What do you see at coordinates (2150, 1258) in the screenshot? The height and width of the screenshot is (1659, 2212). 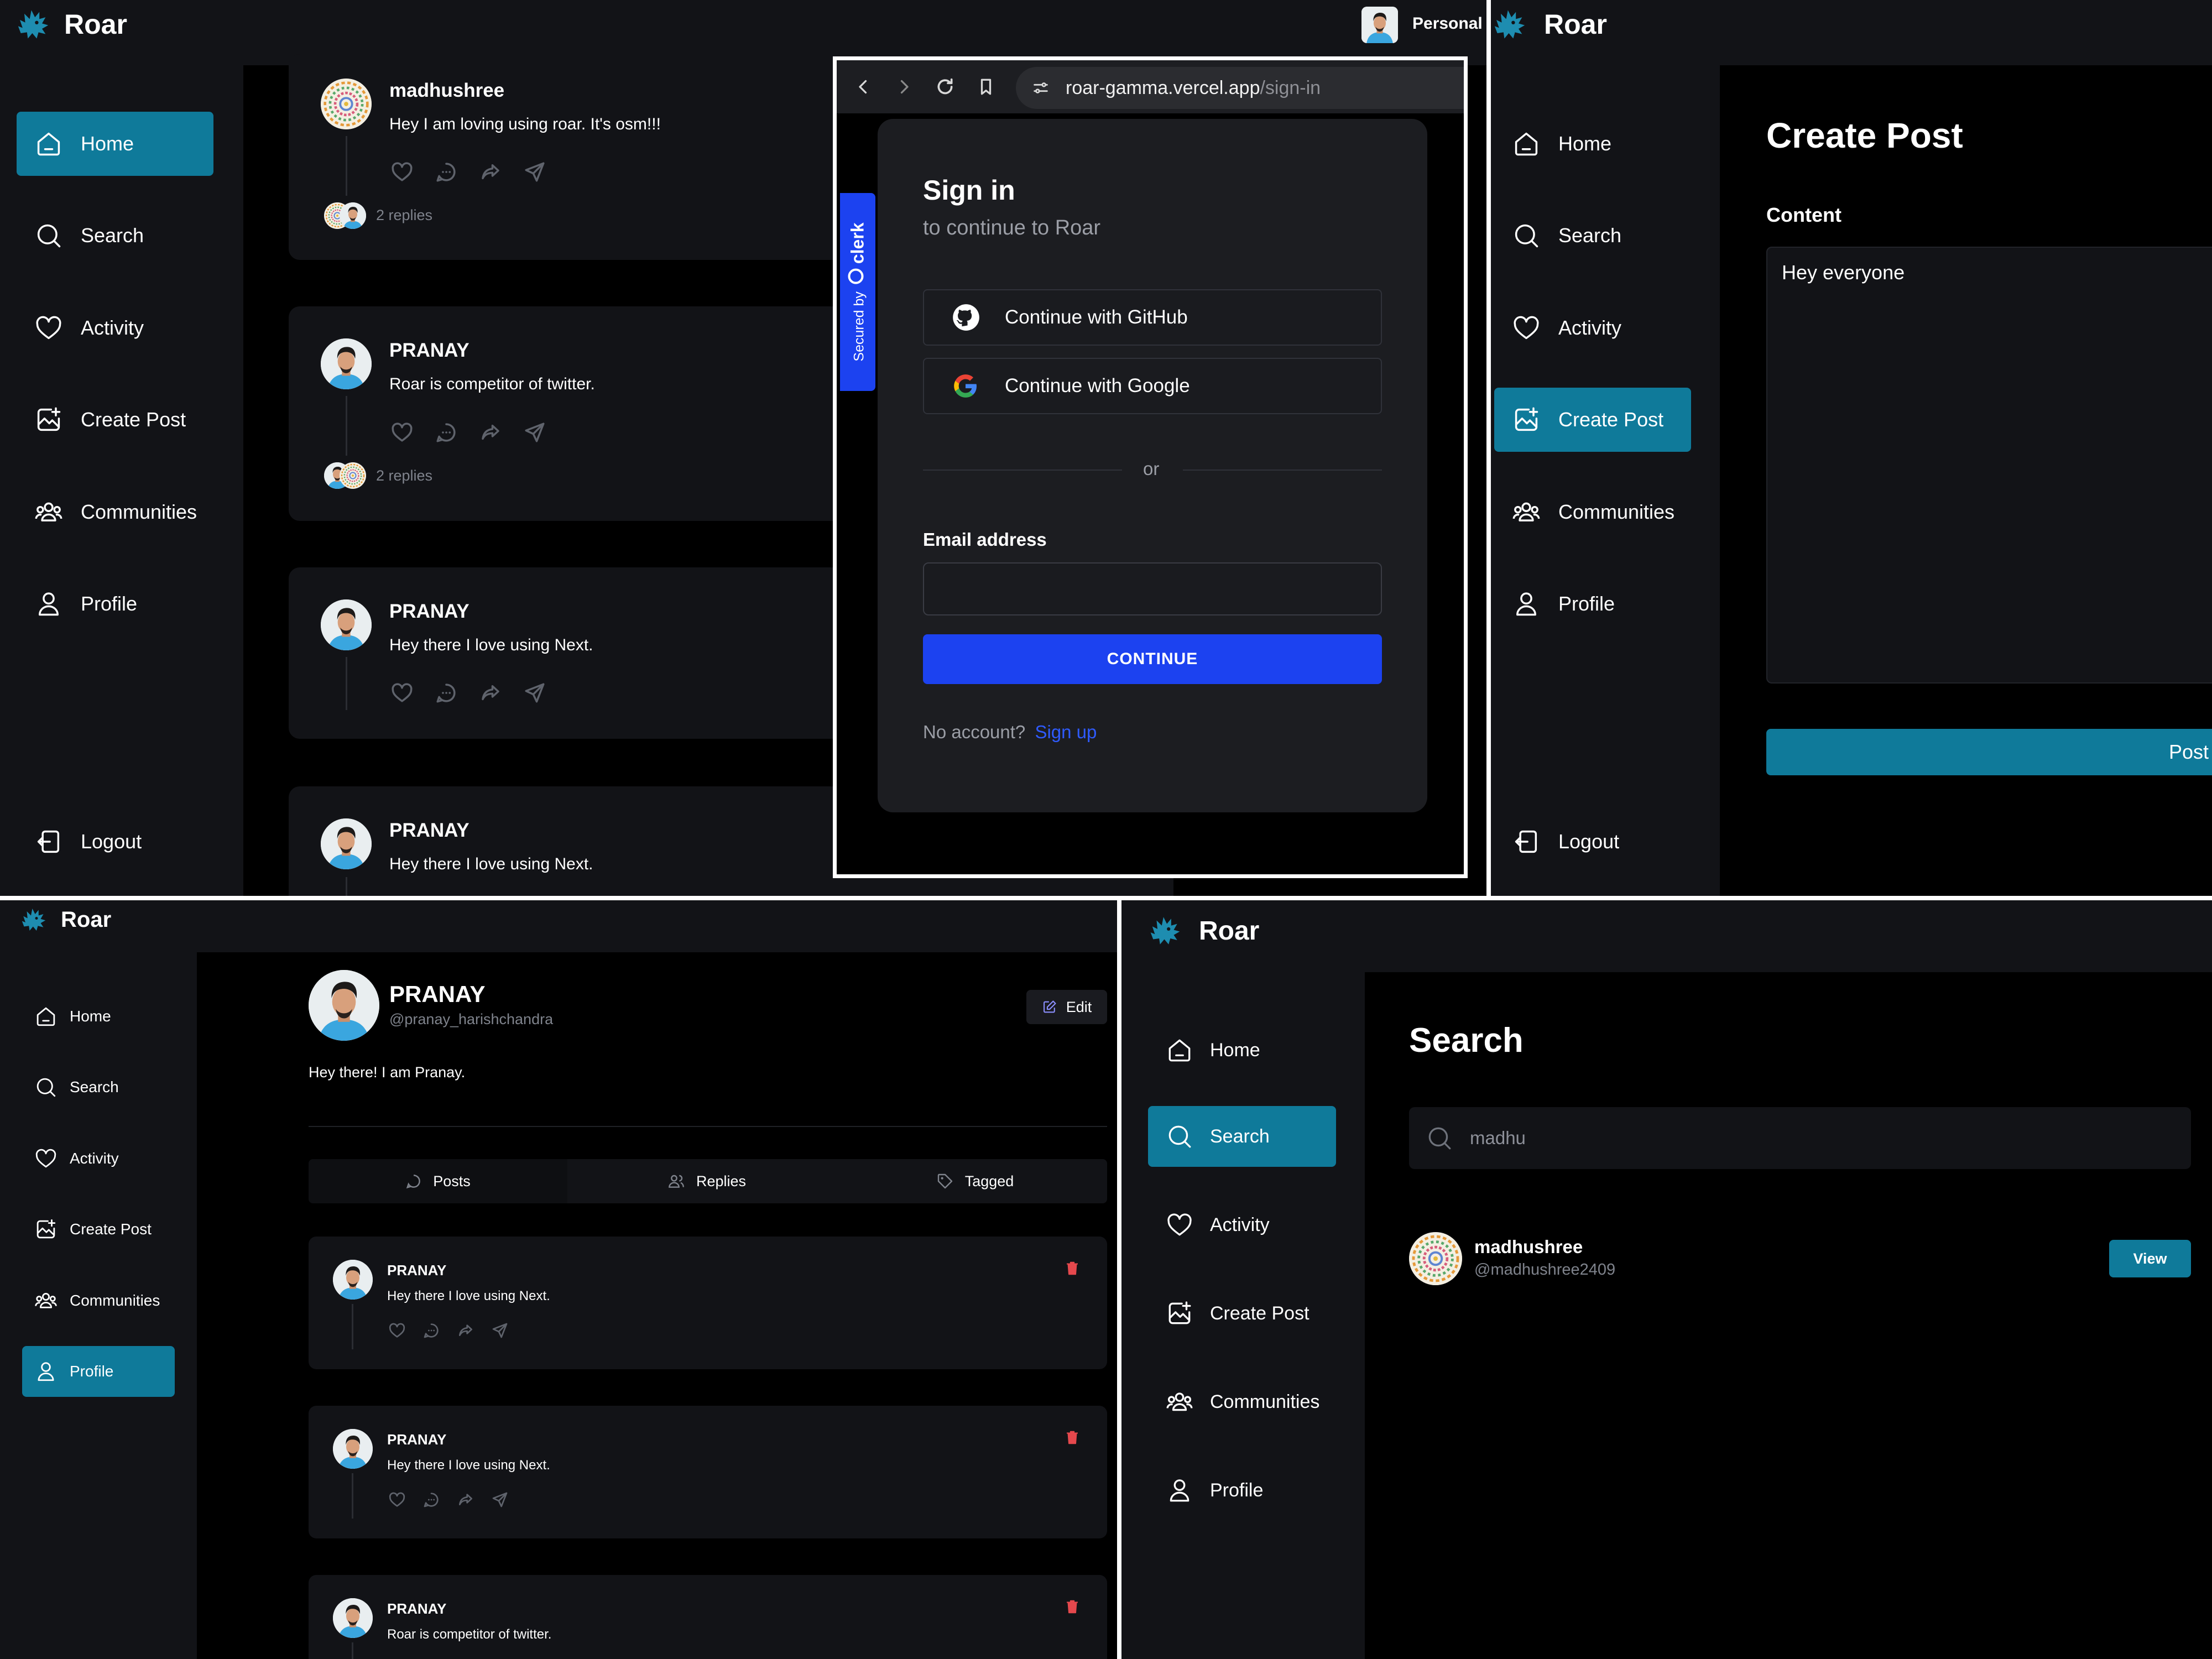 I see `view-profile-button: View` at bounding box center [2150, 1258].